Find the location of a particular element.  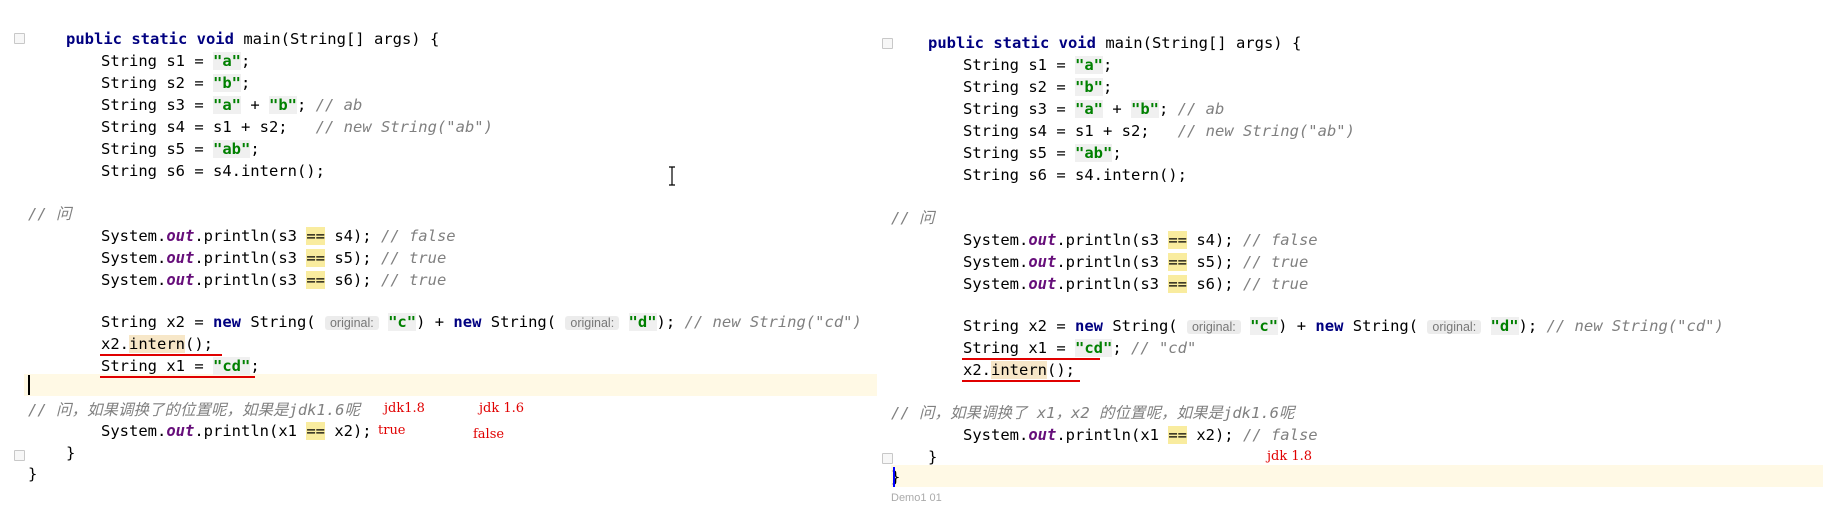

code-line: System.out.println(x1 == x2); is located at coordinates (236, 431).